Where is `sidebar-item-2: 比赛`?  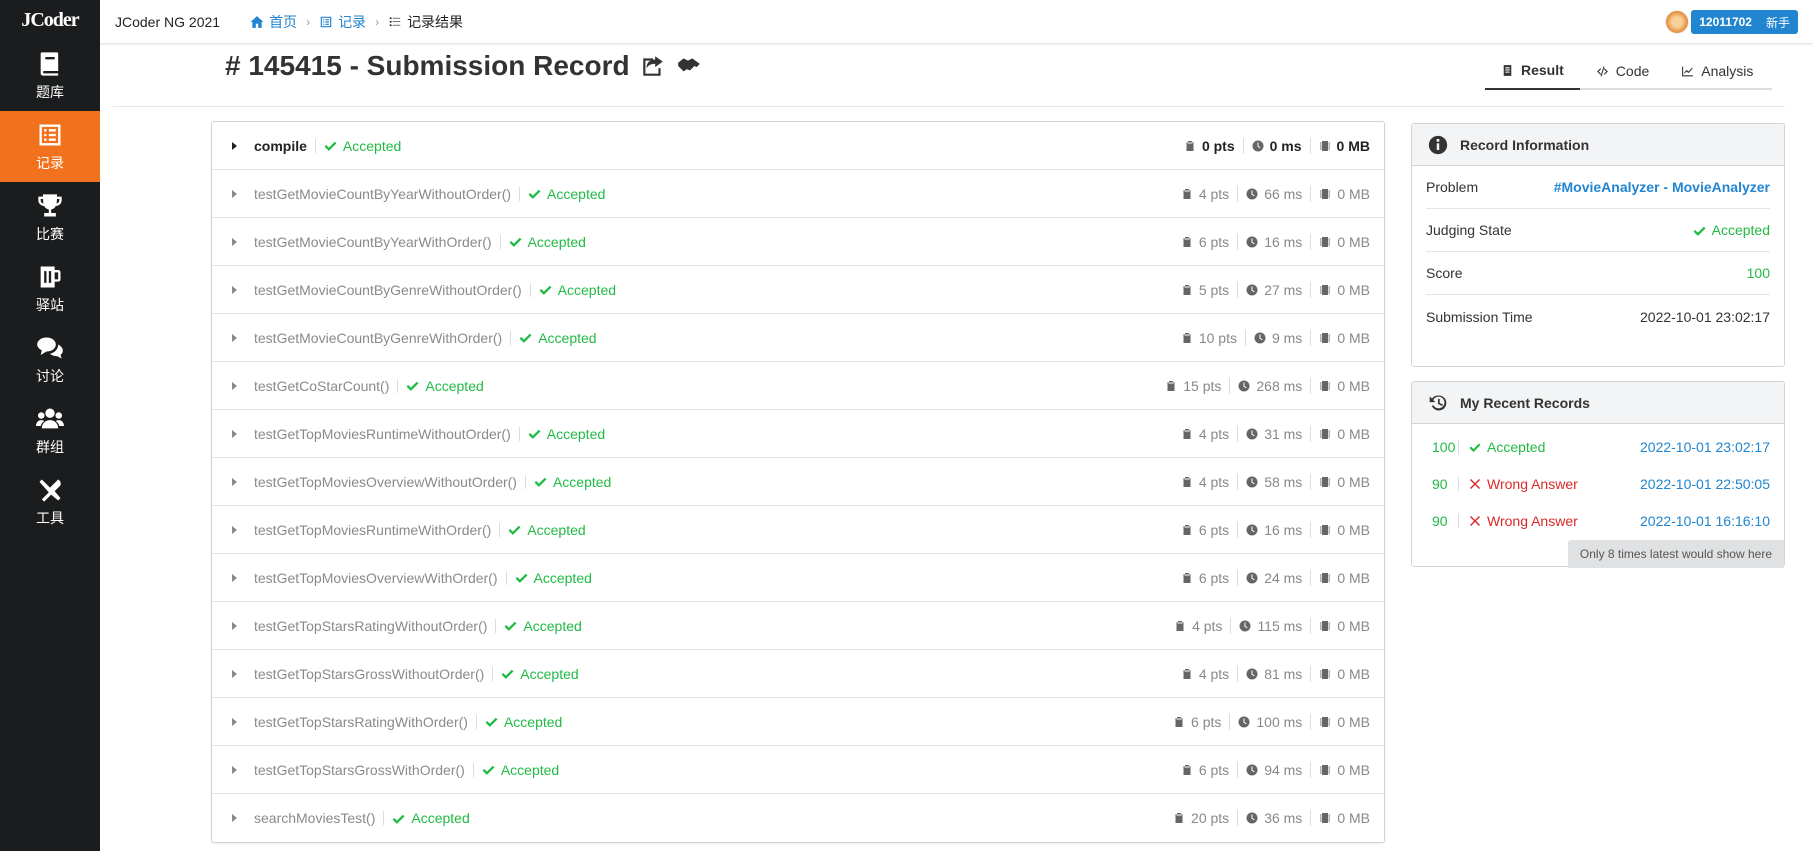
sidebar-item-2: 比赛 is located at coordinates (50, 217).